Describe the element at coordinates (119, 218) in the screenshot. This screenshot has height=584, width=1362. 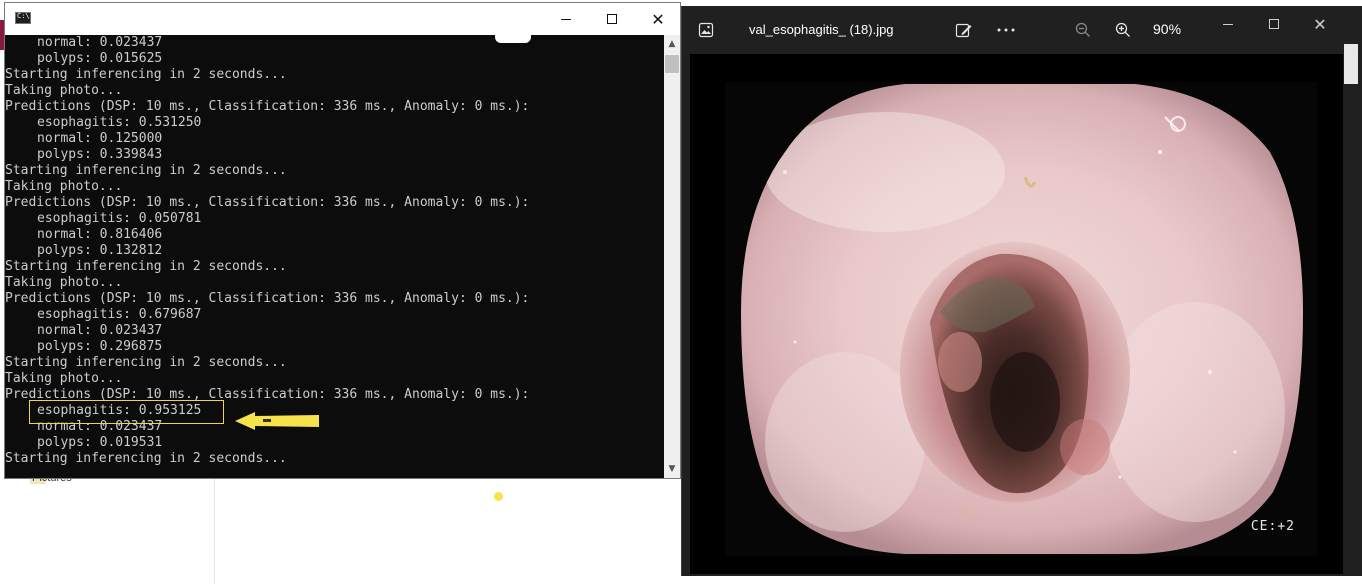
I see `console-line: esophagitis: 0.050781` at that location.